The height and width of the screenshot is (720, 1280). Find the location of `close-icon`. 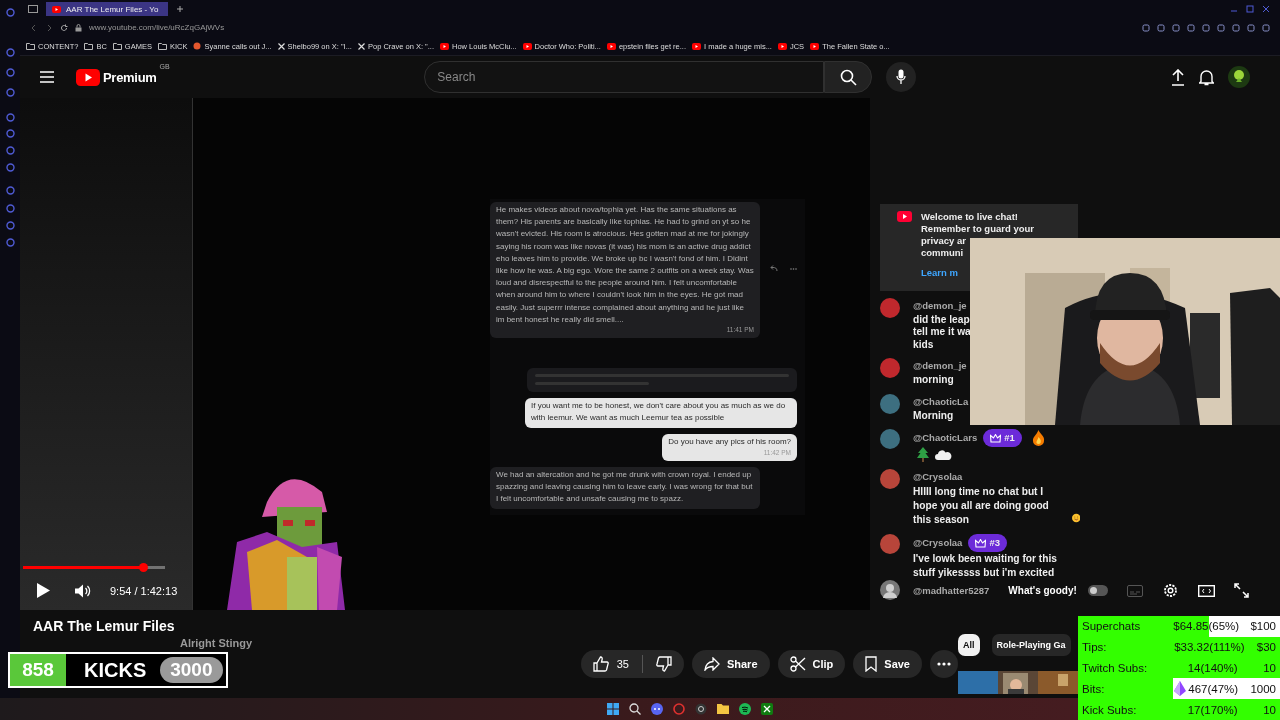

close-icon is located at coordinates (1266, 9).